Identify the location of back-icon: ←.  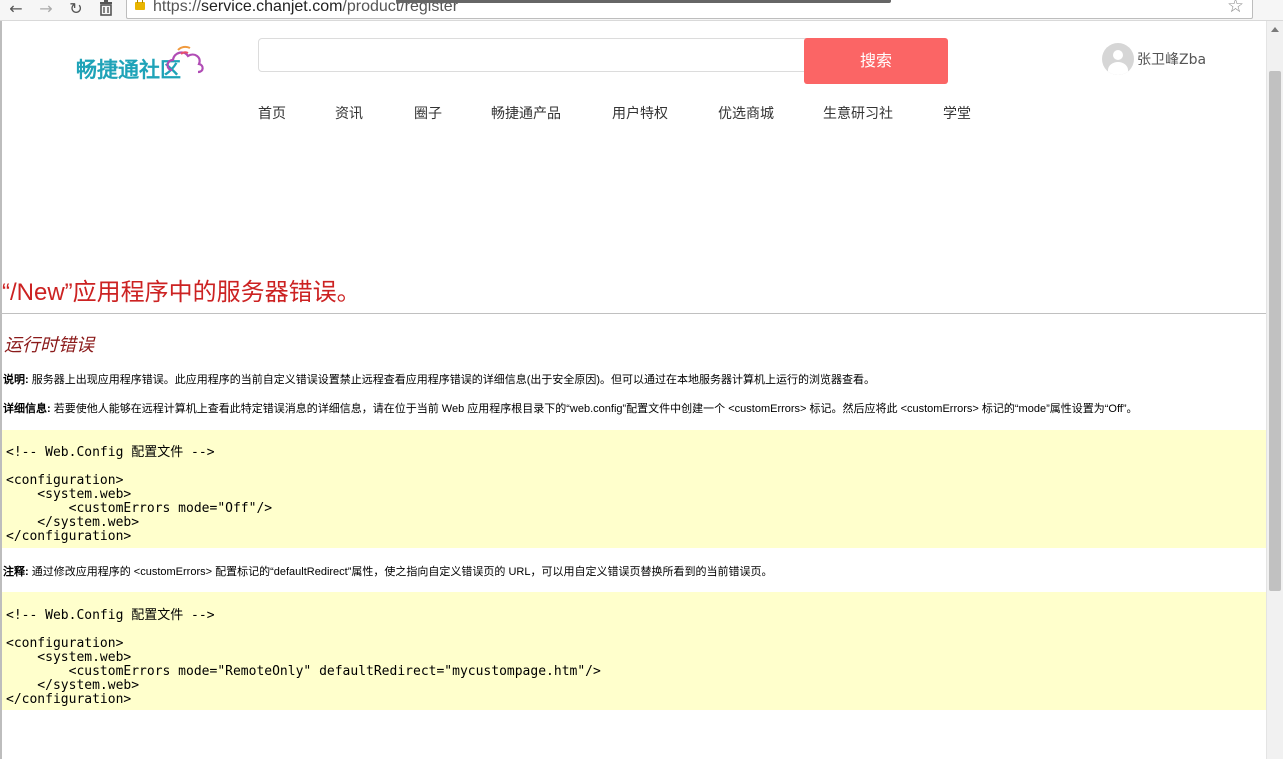
(16, 9).